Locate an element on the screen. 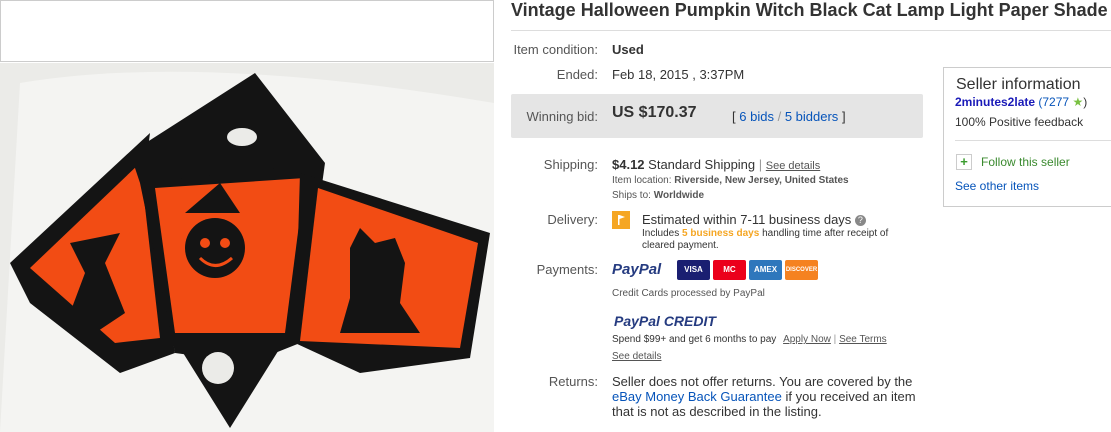 This screenshot has width=1111, height=432. delivery-note-highlight: 5 business days is located at coordinates (721, 233).